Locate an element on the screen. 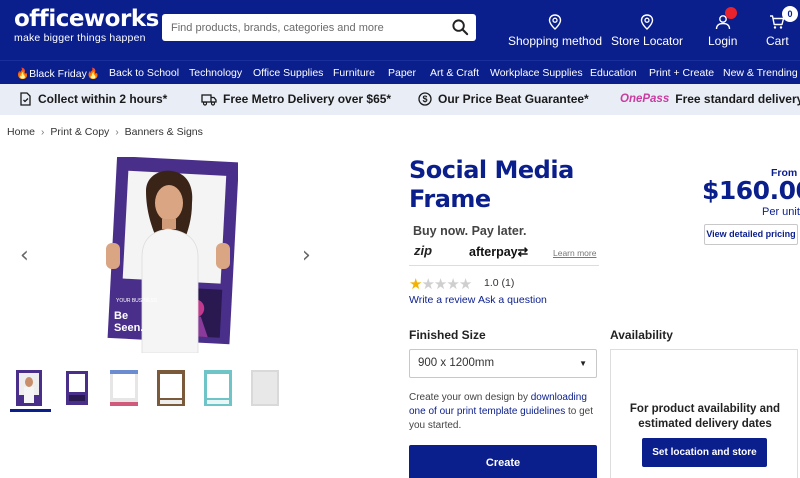 The image size is (800, 478). gallery-next-arrow: › is located at coordinates (306, 255).